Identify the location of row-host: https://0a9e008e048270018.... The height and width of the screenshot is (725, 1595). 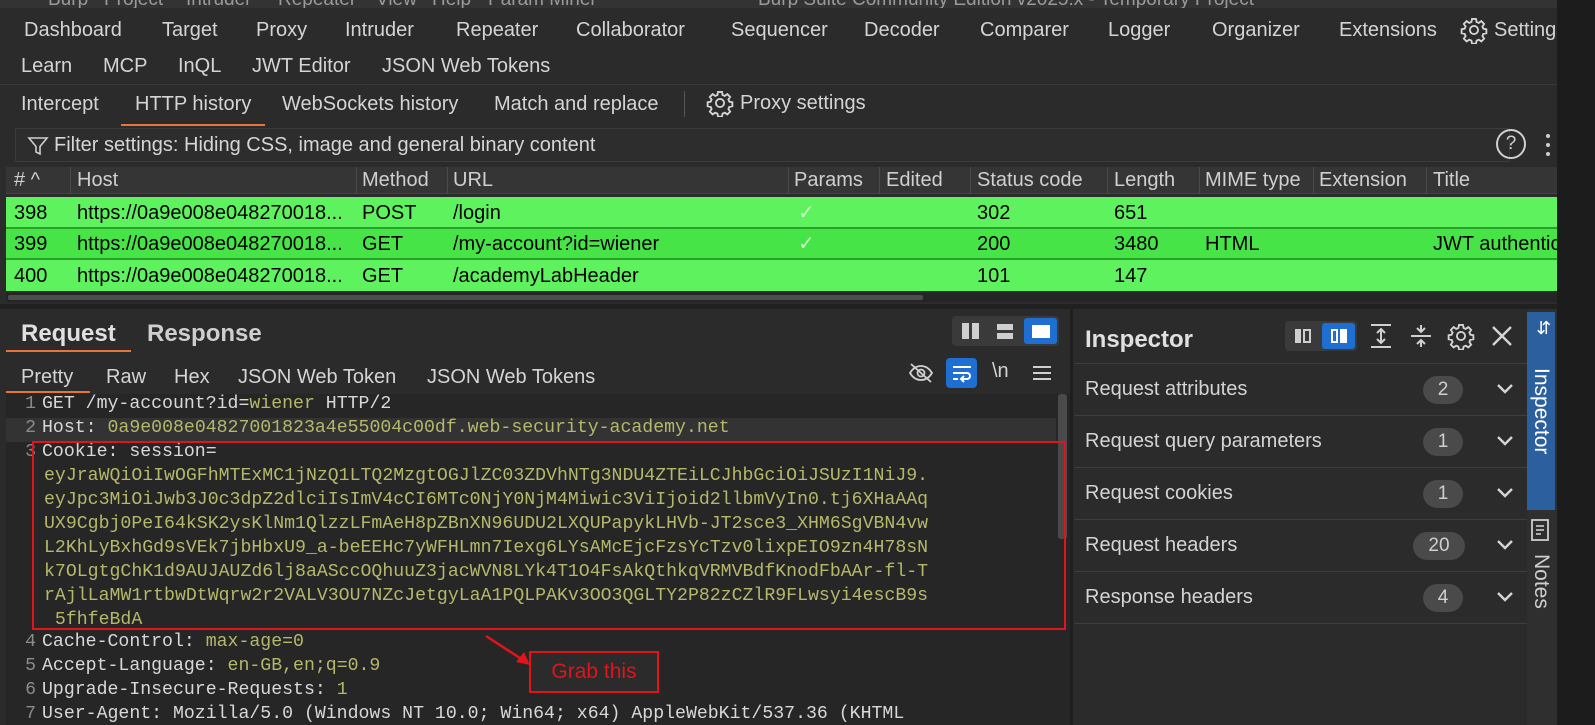
(210, 244).